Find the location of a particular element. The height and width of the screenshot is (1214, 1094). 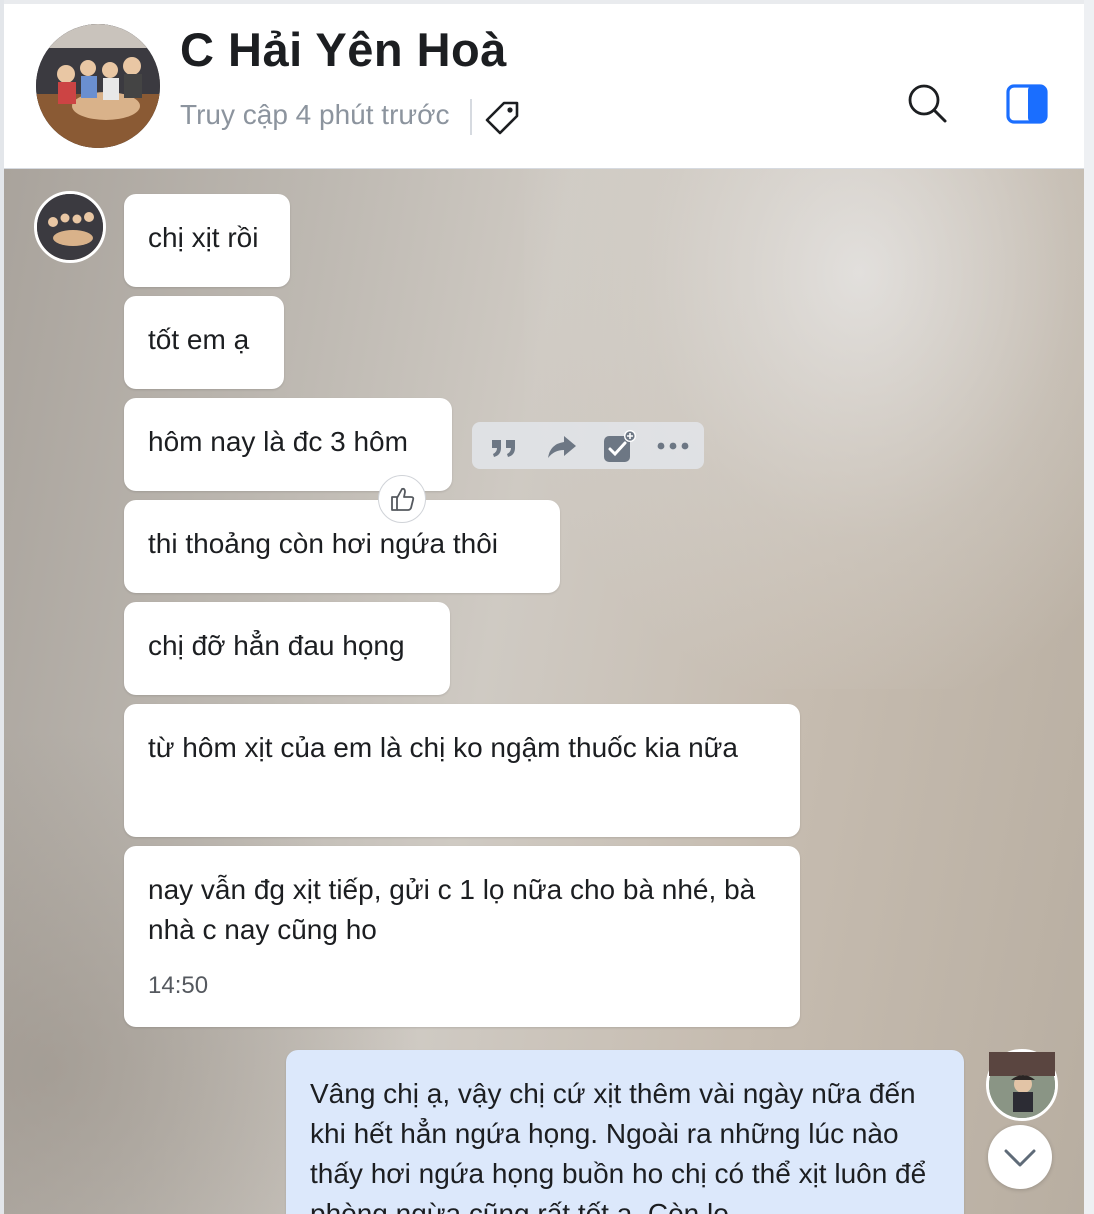

left-border is located at coordinates (2, 607).